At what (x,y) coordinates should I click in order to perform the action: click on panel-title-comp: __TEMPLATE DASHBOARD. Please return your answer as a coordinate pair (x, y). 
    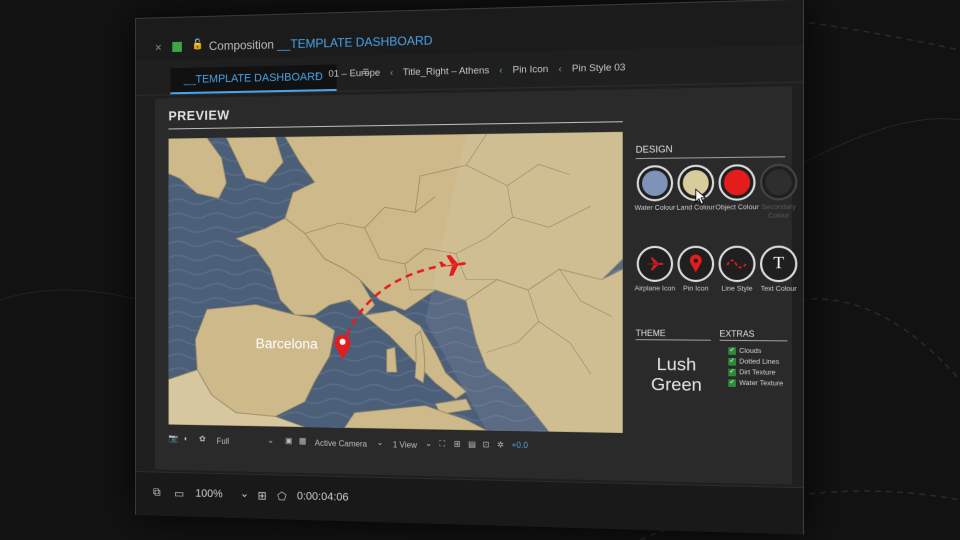
    Looking at the image, I should click on (355, 42).